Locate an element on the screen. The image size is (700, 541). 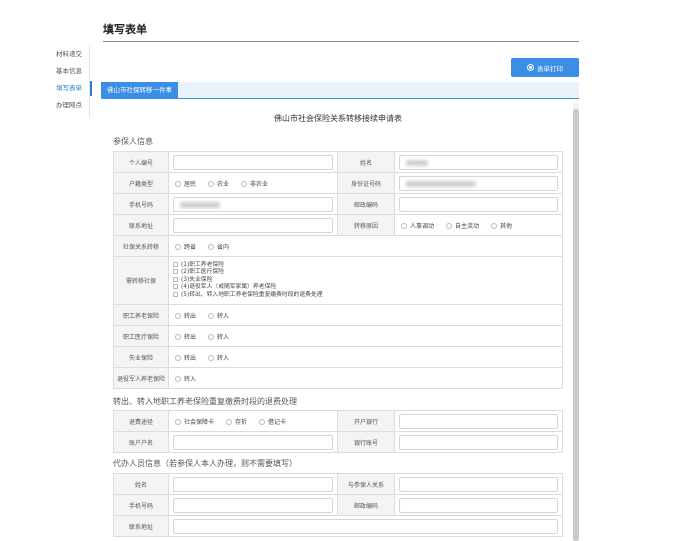
bank-input is located at coordinates (478, 421).